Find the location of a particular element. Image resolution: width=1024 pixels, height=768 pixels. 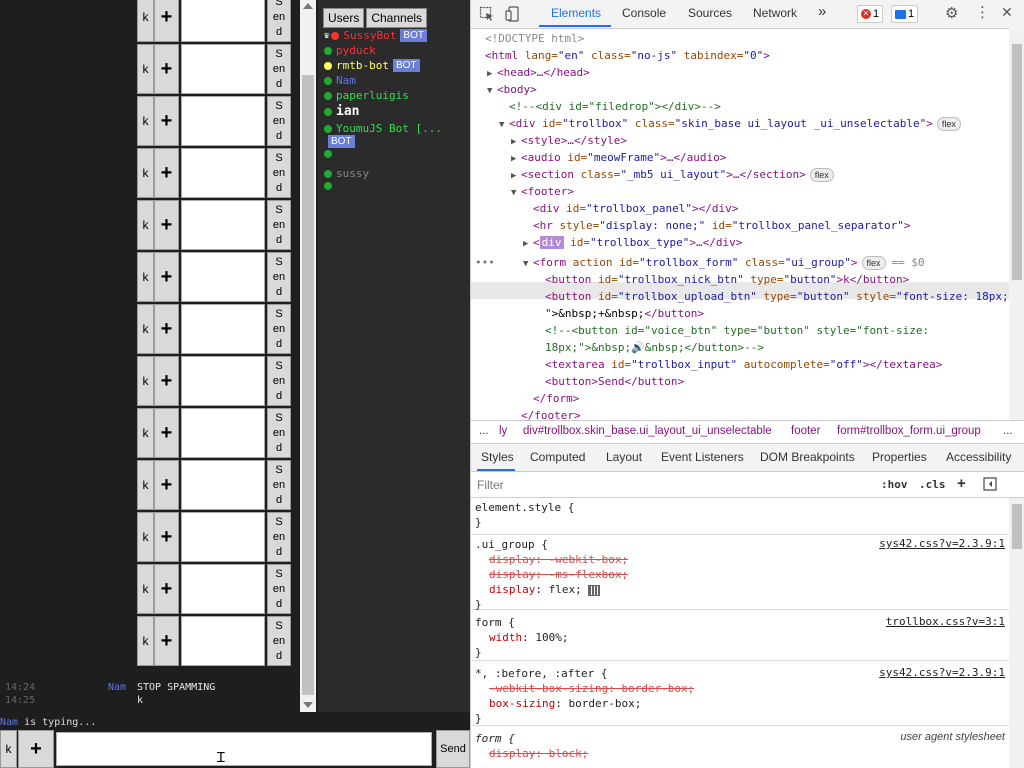

user-item: pyduck is located at coordinates (350, 50).